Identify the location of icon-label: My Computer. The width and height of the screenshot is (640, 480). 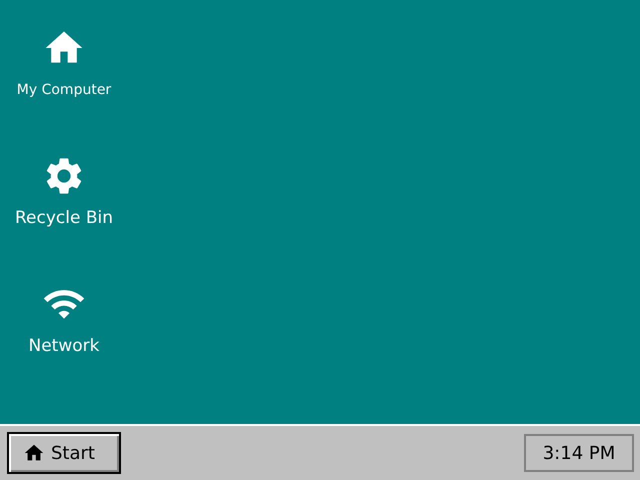
(64, 90).